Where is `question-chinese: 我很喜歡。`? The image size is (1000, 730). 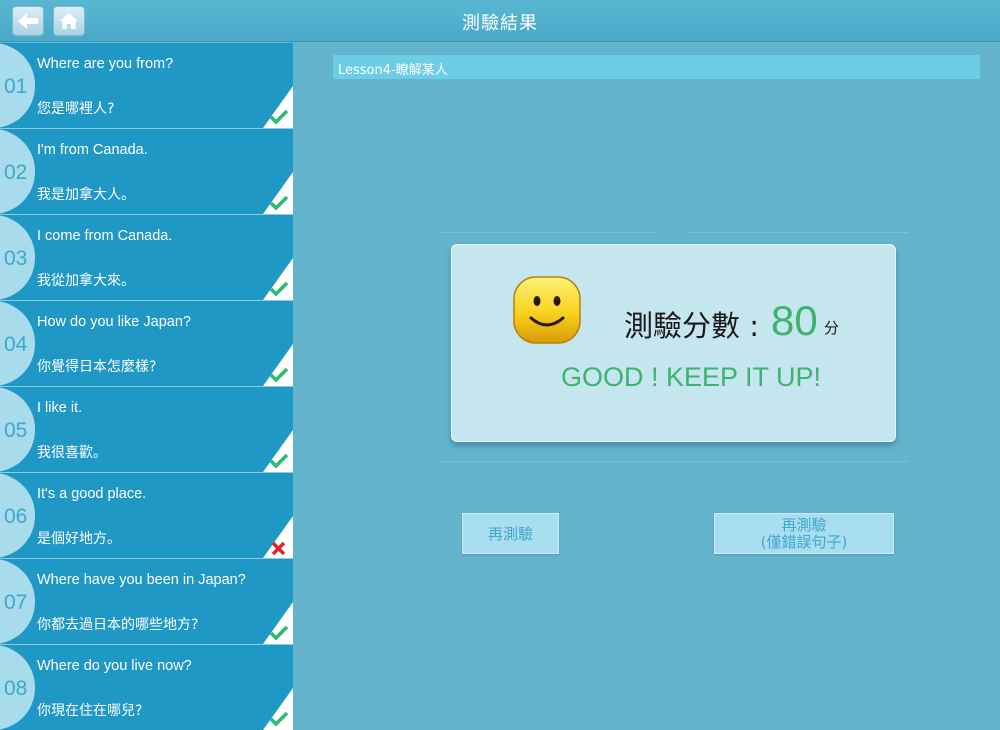 question-chinese: 我很喜歡。 is located at coordinates (72, 453).